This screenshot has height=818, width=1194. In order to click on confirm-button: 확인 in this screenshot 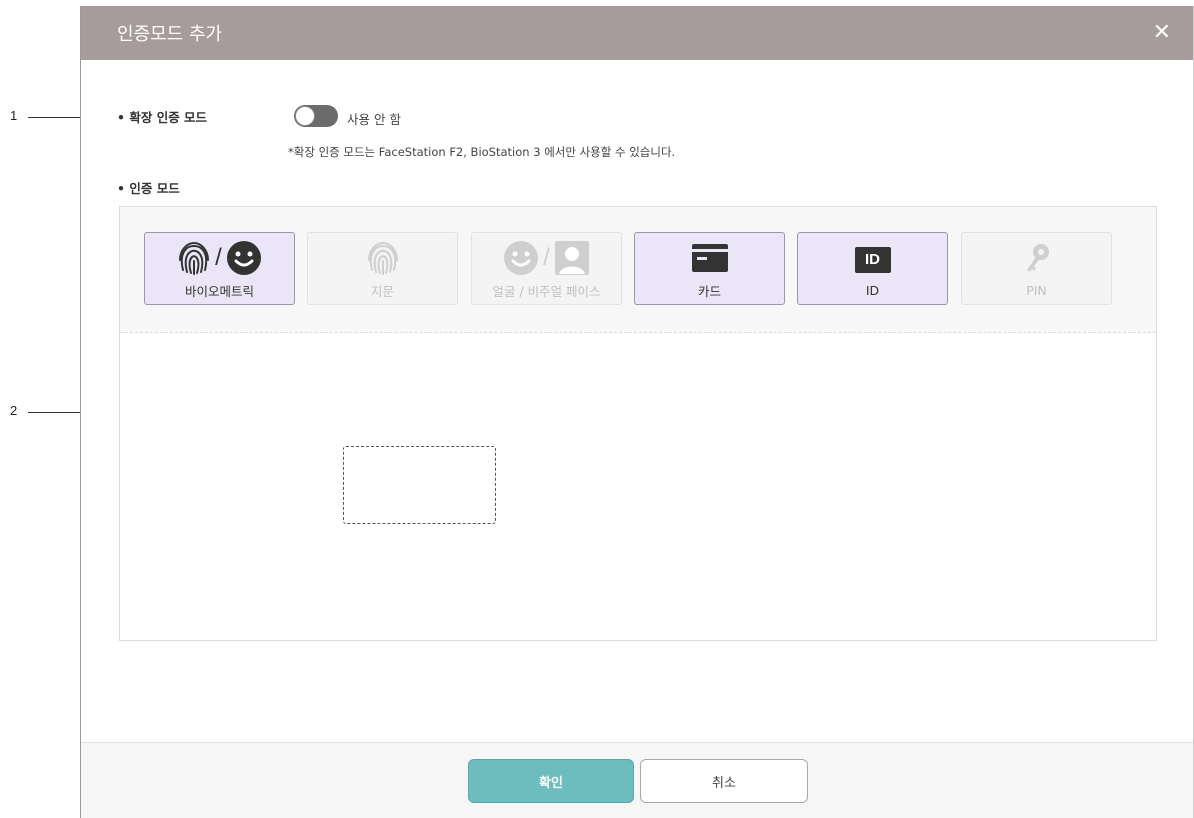, I will do `click(551, 781)`.